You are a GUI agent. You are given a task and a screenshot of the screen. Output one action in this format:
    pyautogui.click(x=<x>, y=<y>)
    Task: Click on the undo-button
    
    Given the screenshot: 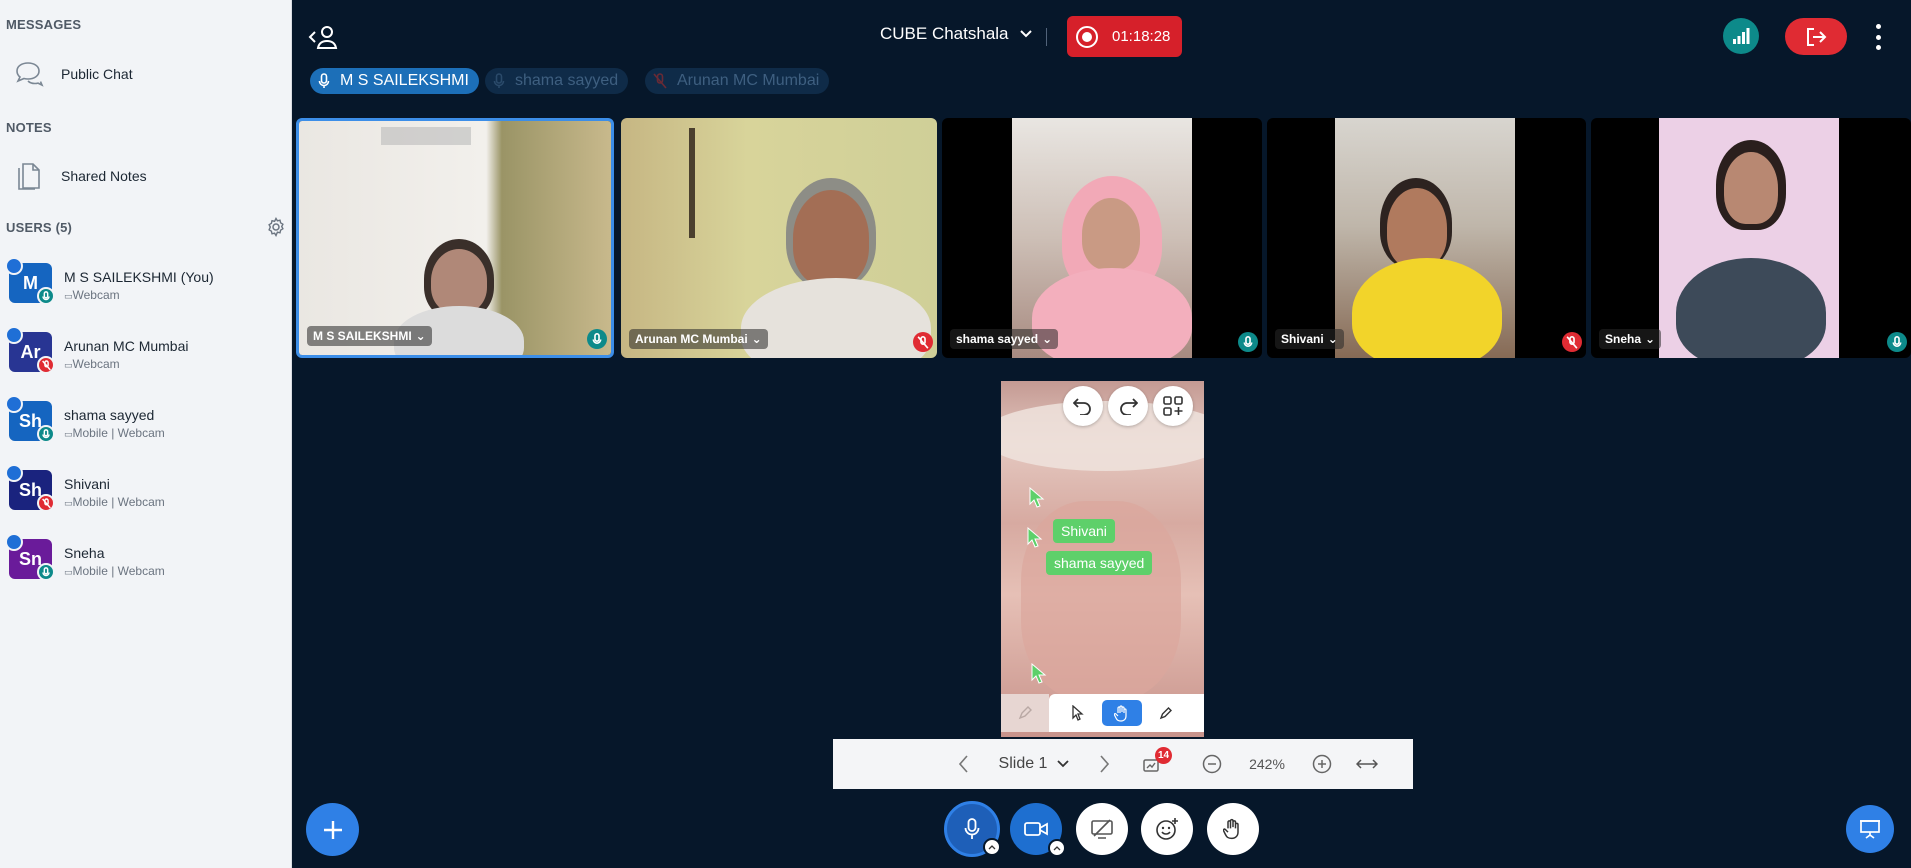 What is the action you would take?
    pyautogui.click(x=1083, y=406)
    